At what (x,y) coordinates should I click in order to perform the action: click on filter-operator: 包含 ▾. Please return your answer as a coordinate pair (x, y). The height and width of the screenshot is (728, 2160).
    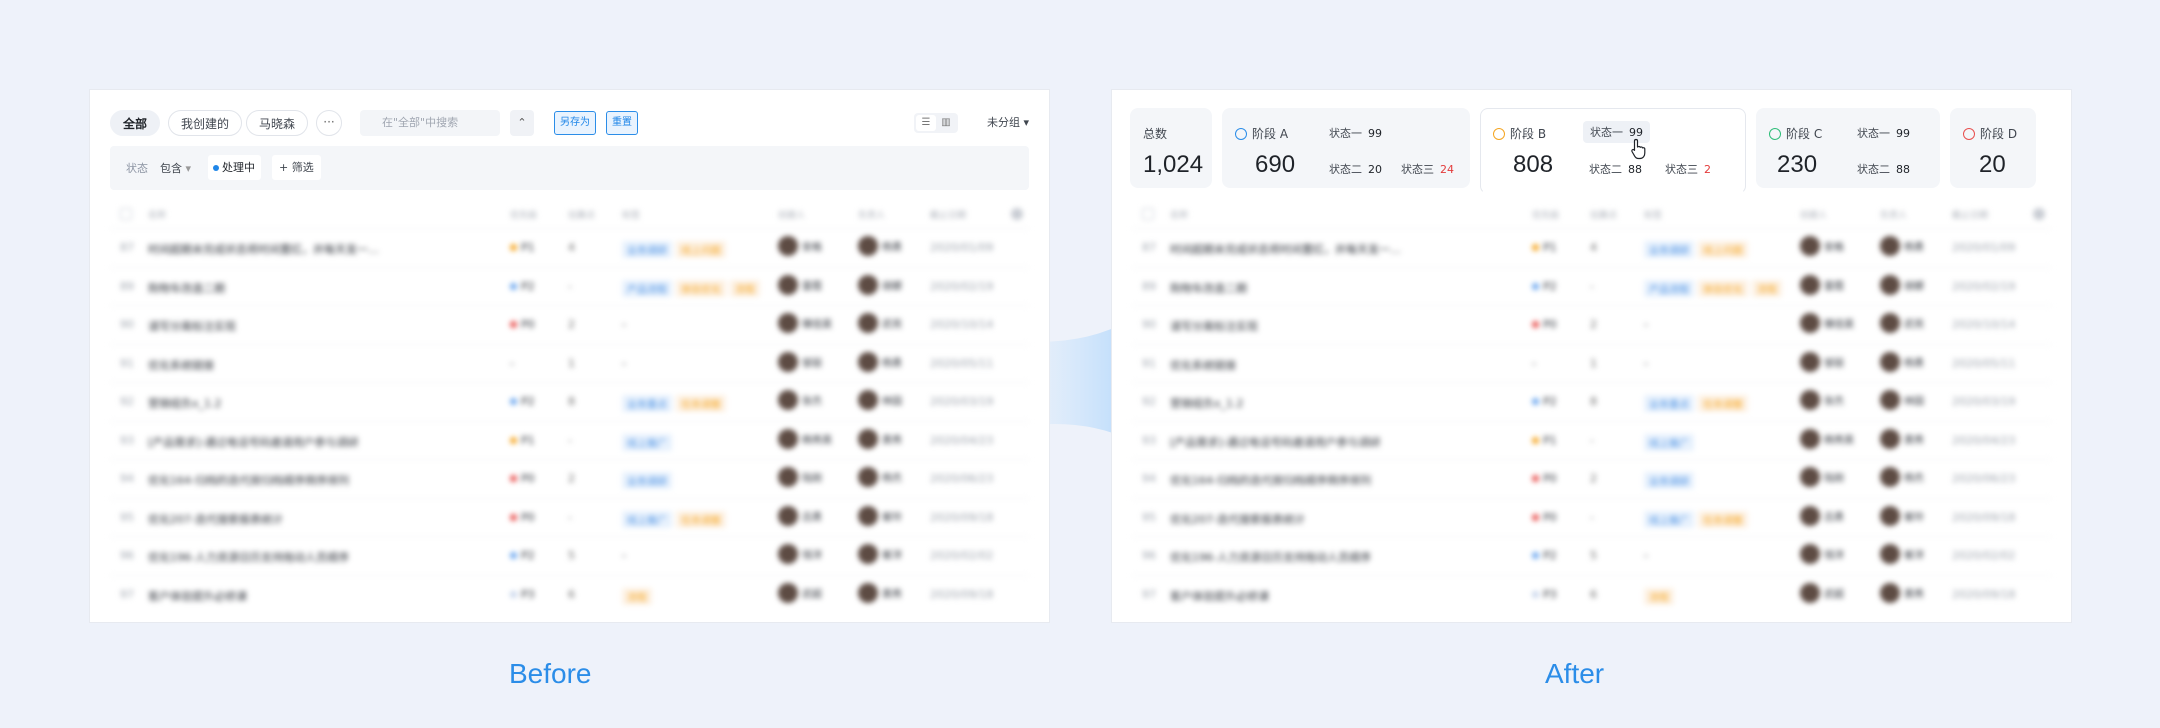
    Looking at the image, I should click on (175, 168).